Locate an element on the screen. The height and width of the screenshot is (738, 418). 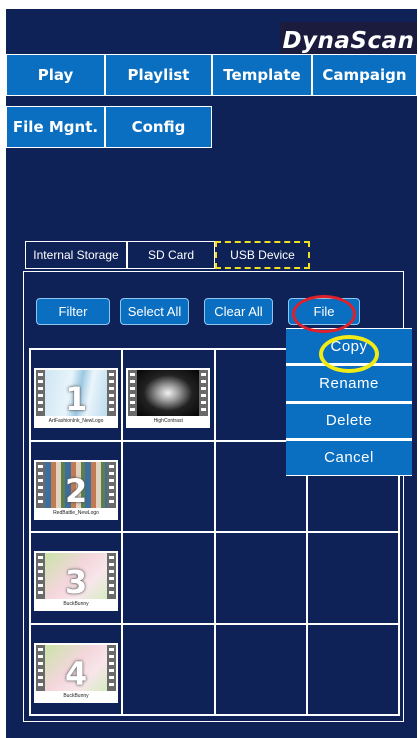
nav-playlist-button: Playlist is located at coordinates (158, 75).